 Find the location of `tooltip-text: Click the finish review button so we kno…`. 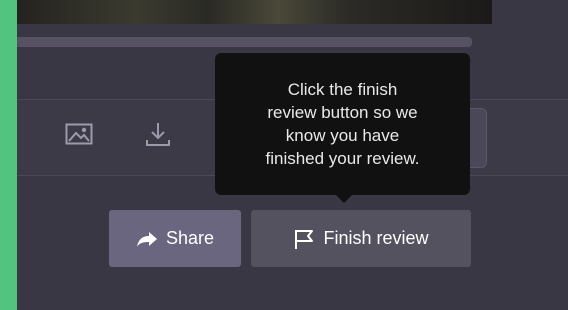

tooltip-text: Click the finish review button so we kno… is located at coordinates (342, 124).